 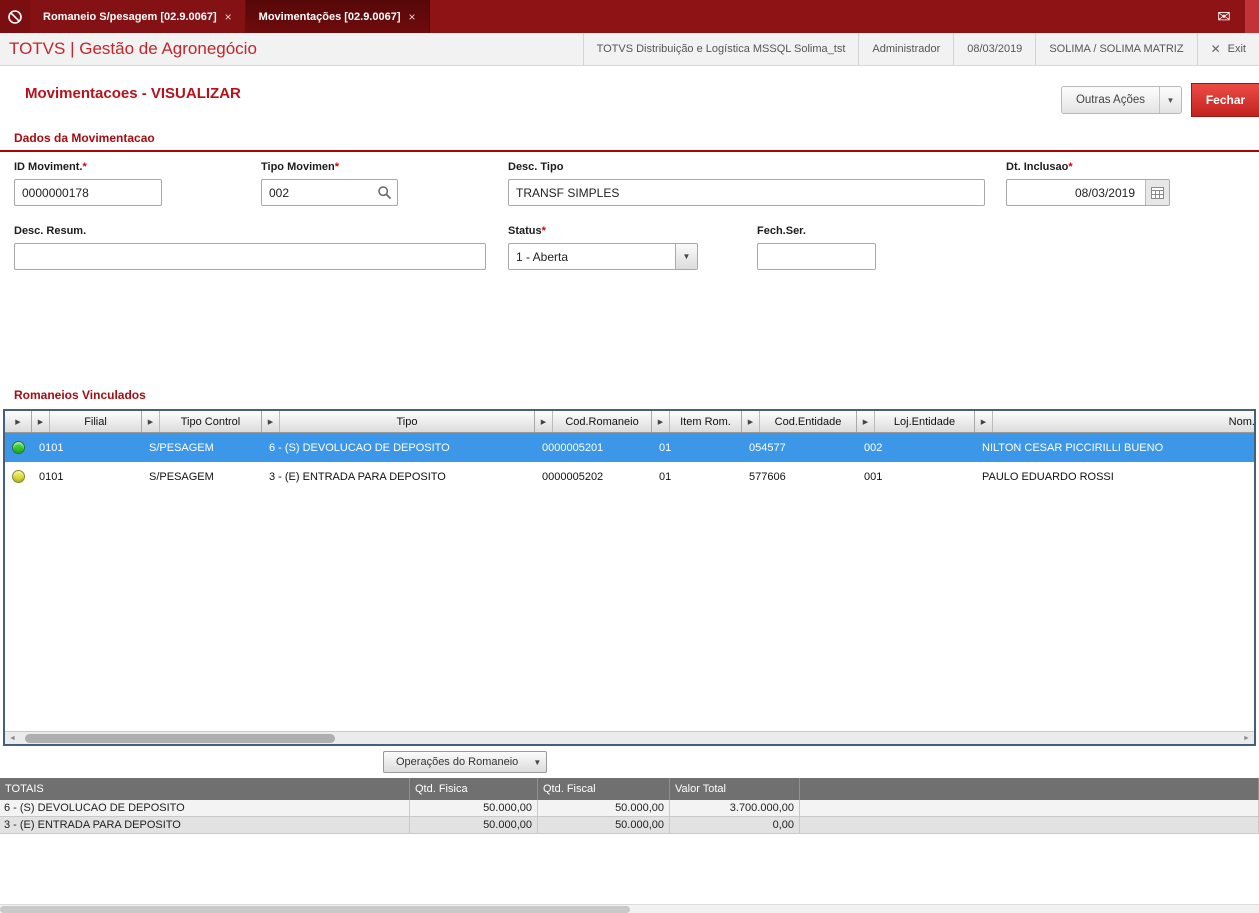 I want to click on totals-header-totais: TOTAIS, so click(x=205, y=789).